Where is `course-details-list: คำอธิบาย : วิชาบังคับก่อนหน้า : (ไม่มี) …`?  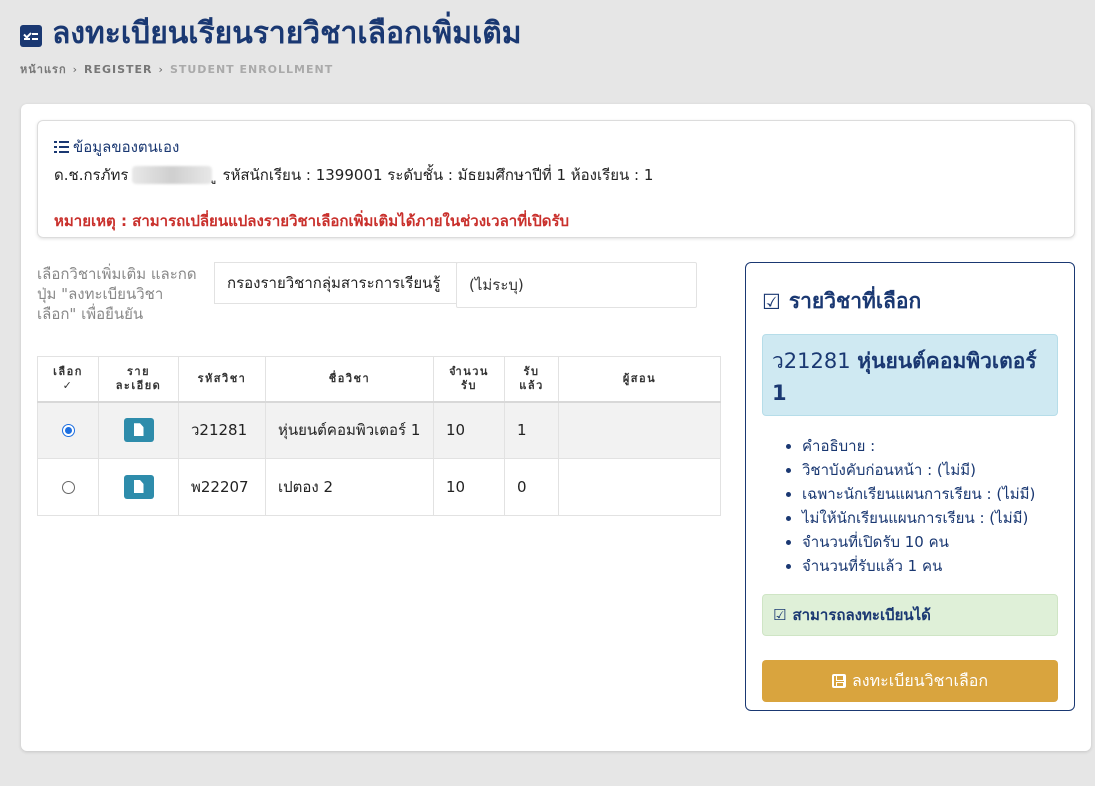 course-details-list: คำอธิบาย : วิชาบังคับก่อนหน้า : (ไม่มี) … is located at coordinates (910, 506).